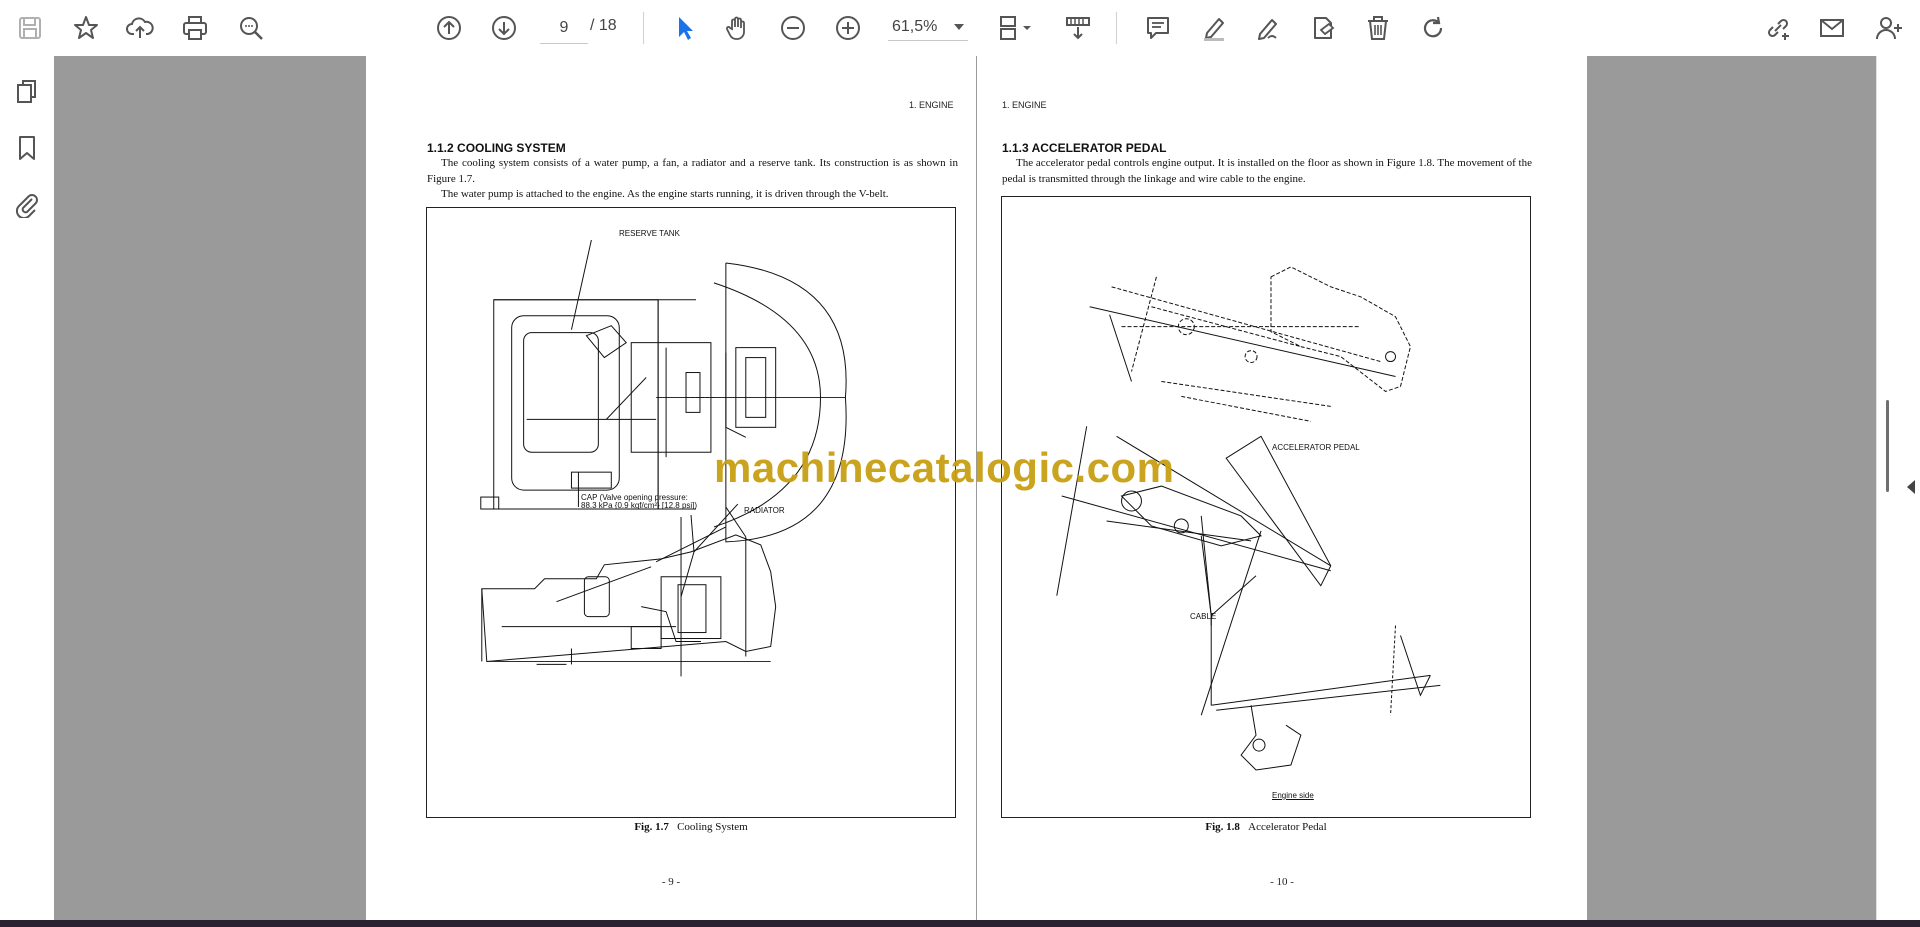  I want to click on save-icon, so click(30, 28).